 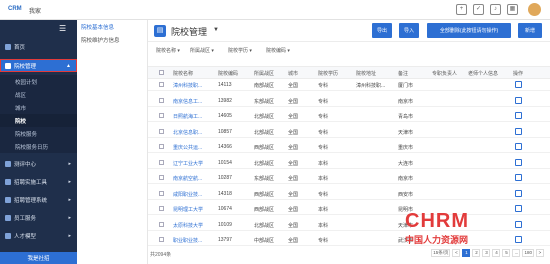 I want to click on subnav-item-basic-info: 院校基本信息, so click(x=112, y=27).